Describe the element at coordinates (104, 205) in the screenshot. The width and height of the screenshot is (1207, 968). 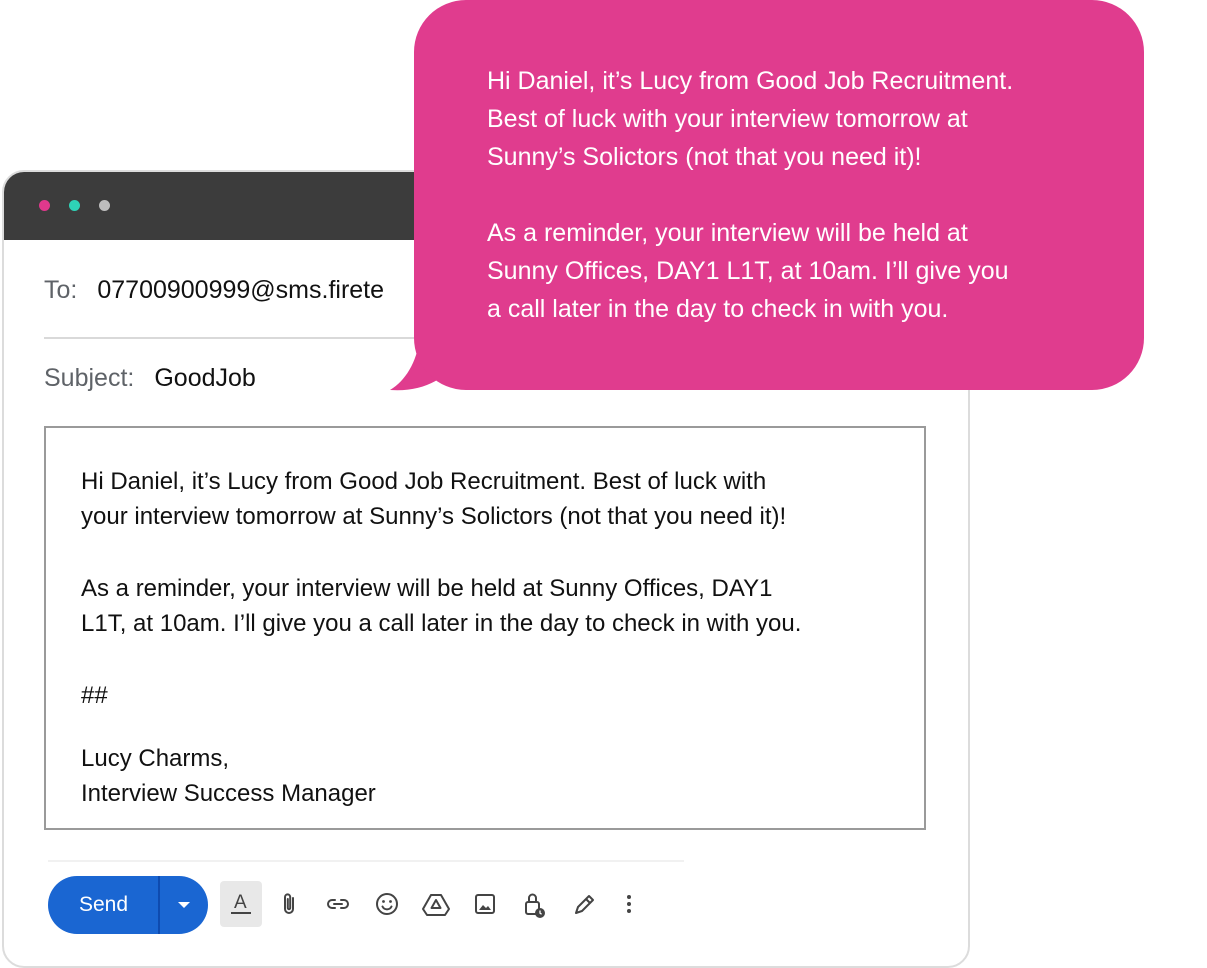
I see `window-dot-grey` at that location.